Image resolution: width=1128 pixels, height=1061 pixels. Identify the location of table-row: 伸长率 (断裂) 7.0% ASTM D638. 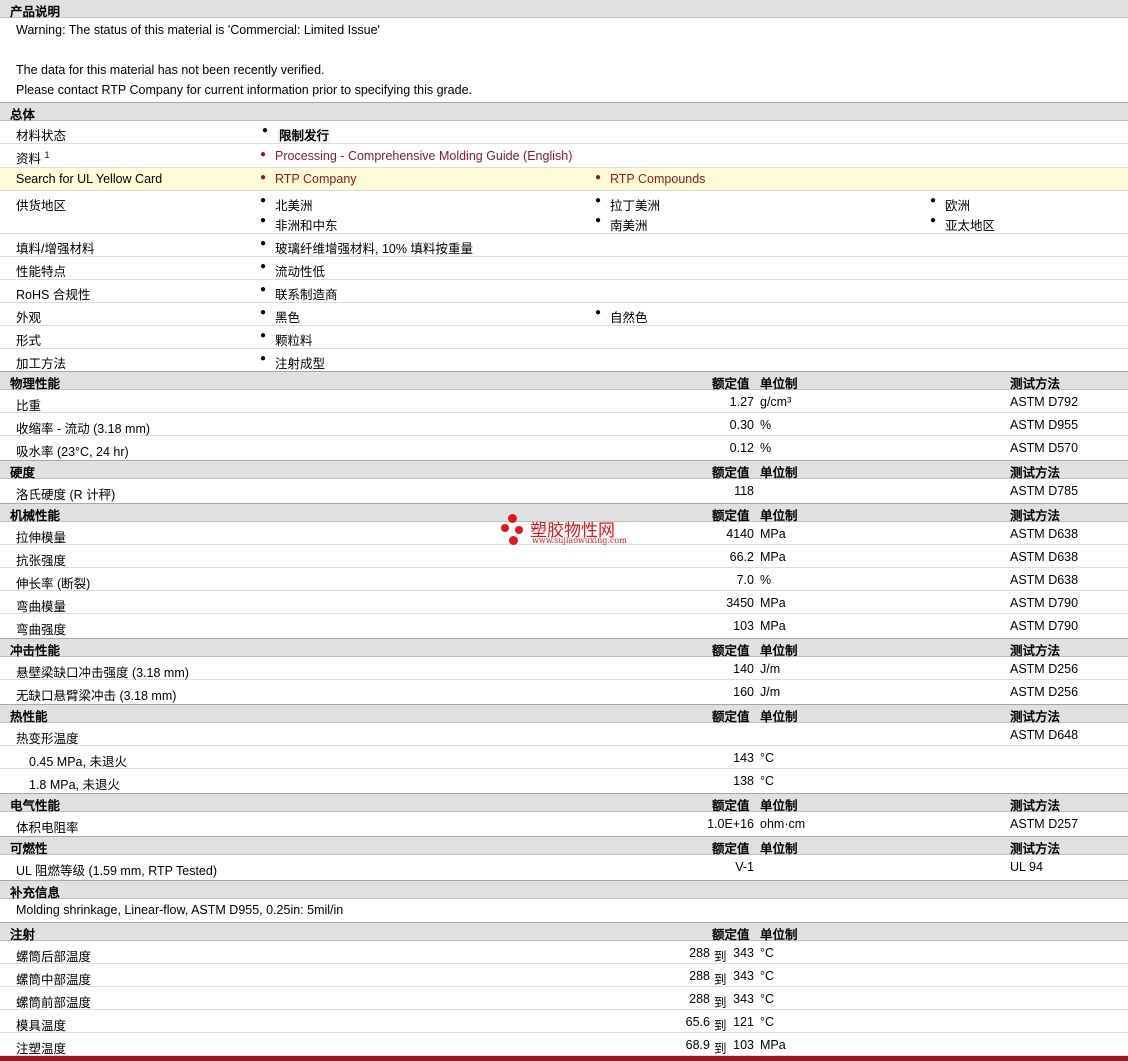
(564, 579).